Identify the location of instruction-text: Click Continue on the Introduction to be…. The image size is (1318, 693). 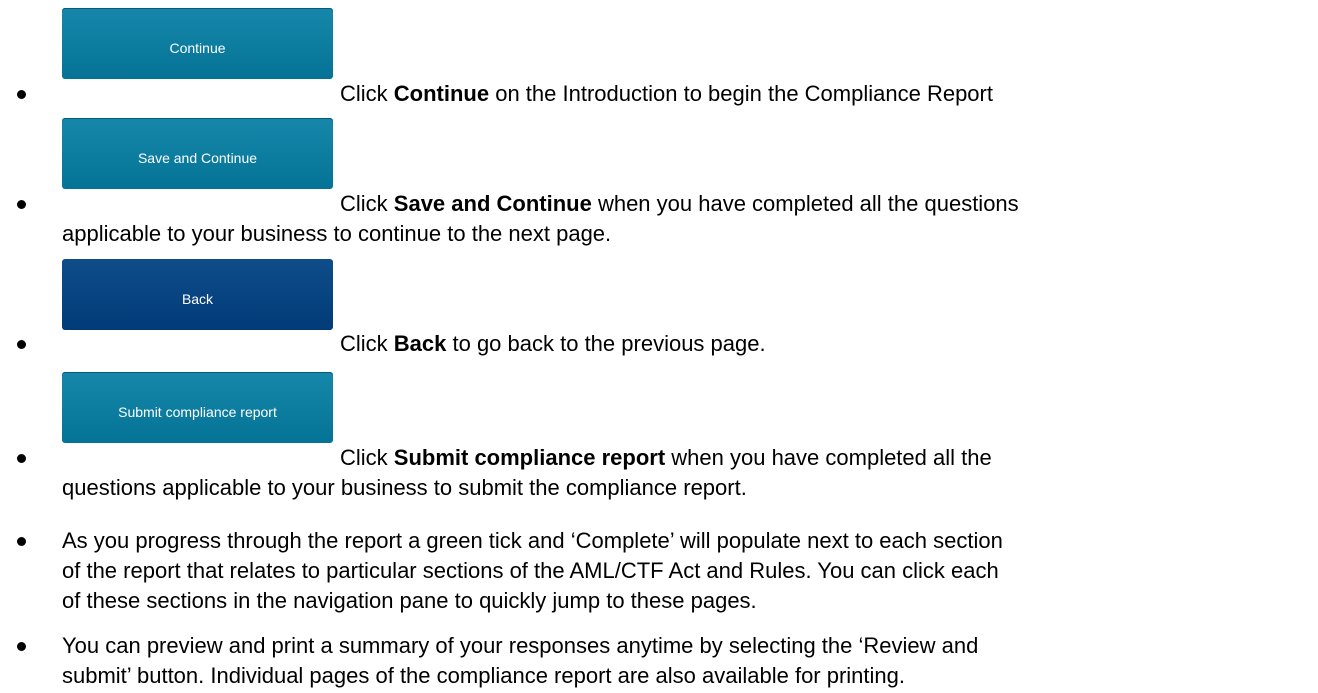
(666, 93).